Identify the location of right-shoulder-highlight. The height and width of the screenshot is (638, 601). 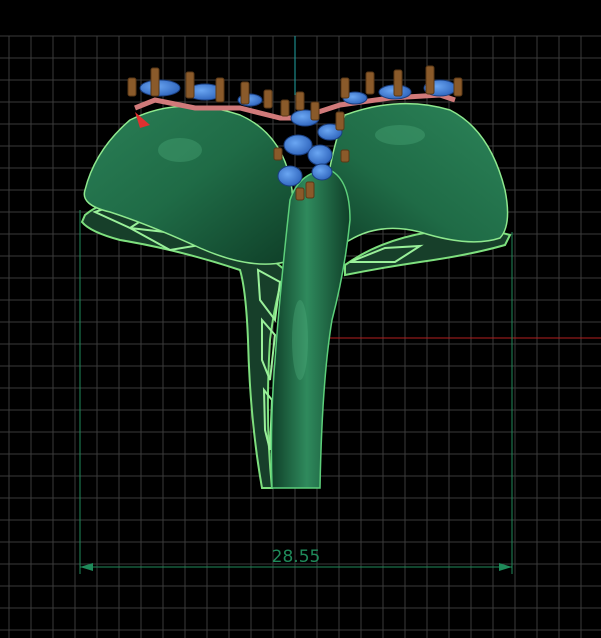
(400, 135).